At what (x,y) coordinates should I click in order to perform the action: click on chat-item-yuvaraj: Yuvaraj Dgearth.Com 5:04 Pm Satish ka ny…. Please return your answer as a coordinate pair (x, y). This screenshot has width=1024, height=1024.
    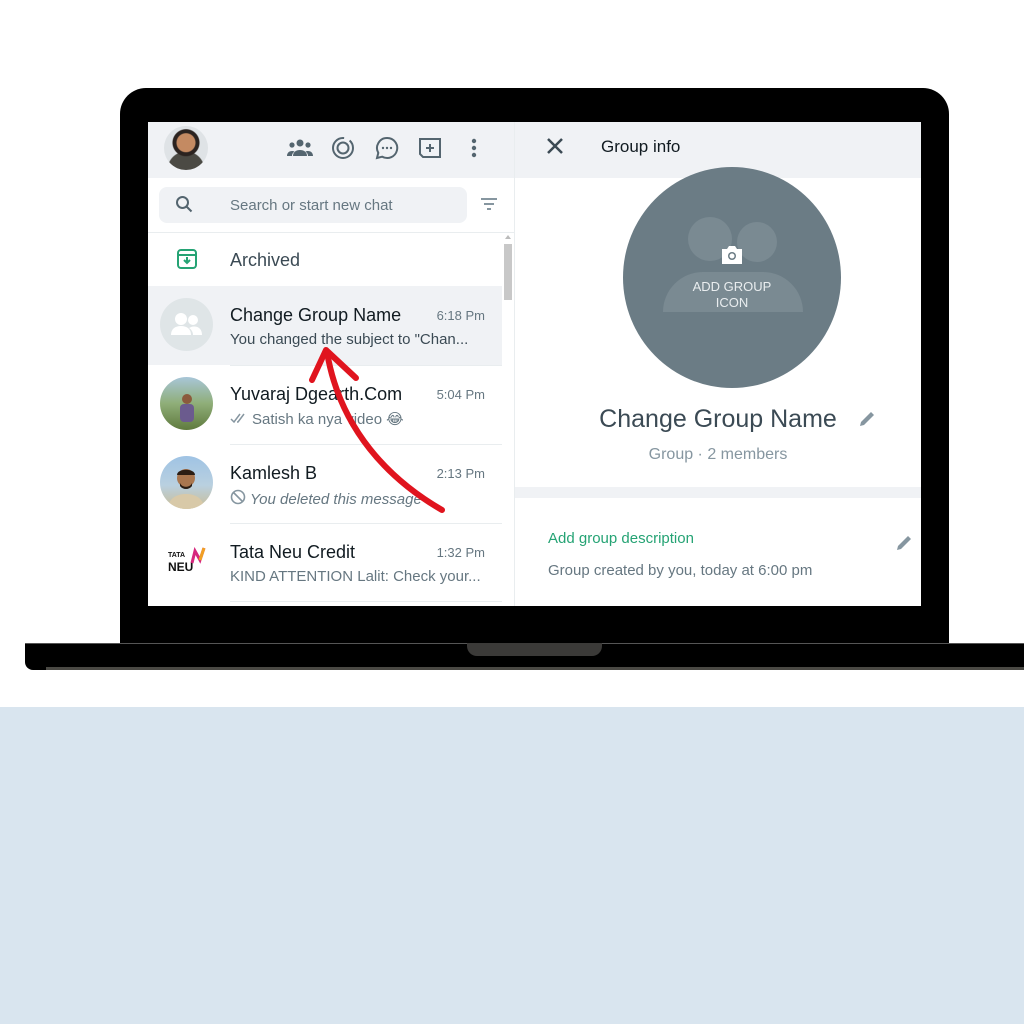
    Looking at the image, I should click on (325, 404).